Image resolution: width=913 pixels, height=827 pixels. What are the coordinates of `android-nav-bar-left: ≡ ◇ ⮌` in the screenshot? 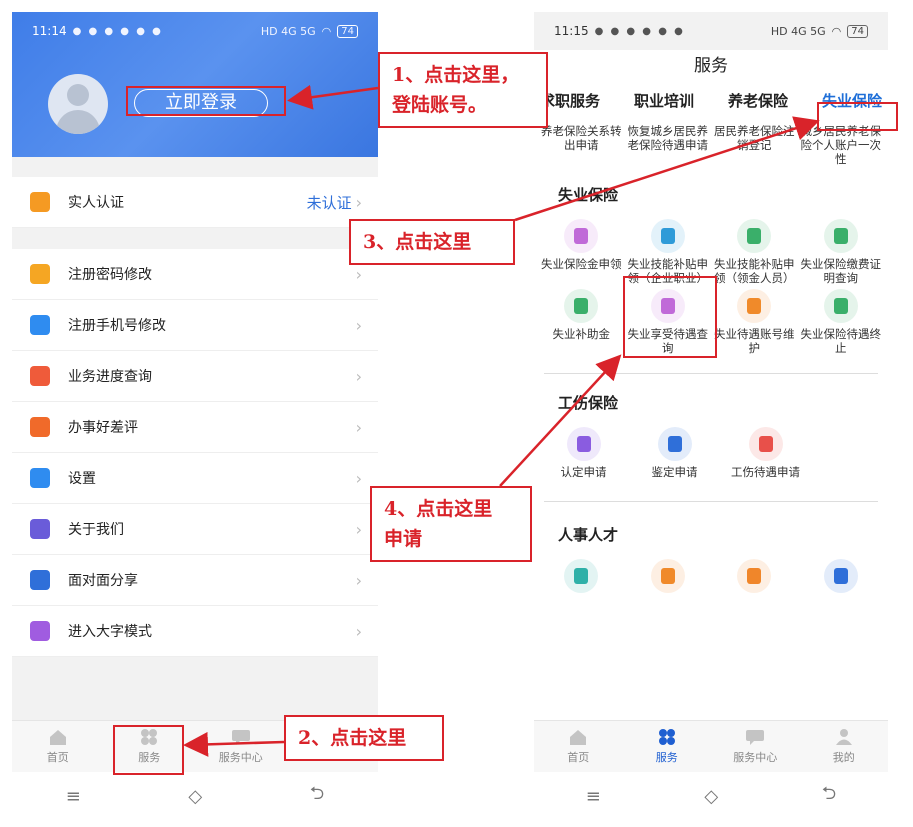 It's located at (195, 796).